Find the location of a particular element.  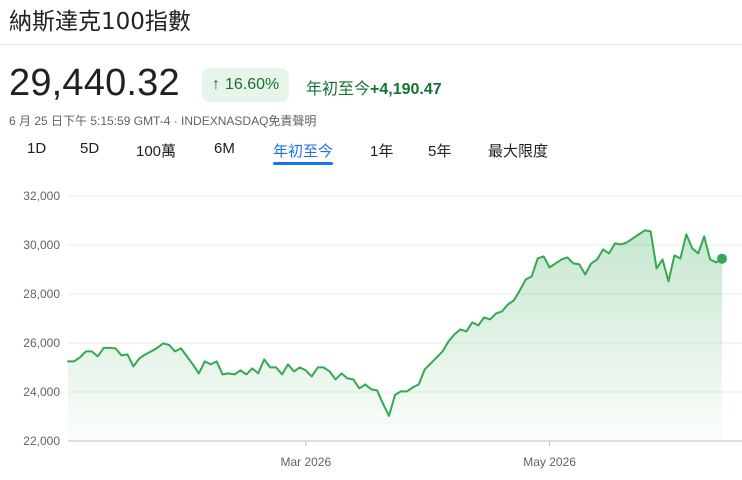

ytd-change-label: 年初至今 is located at coordinates (338, 89).